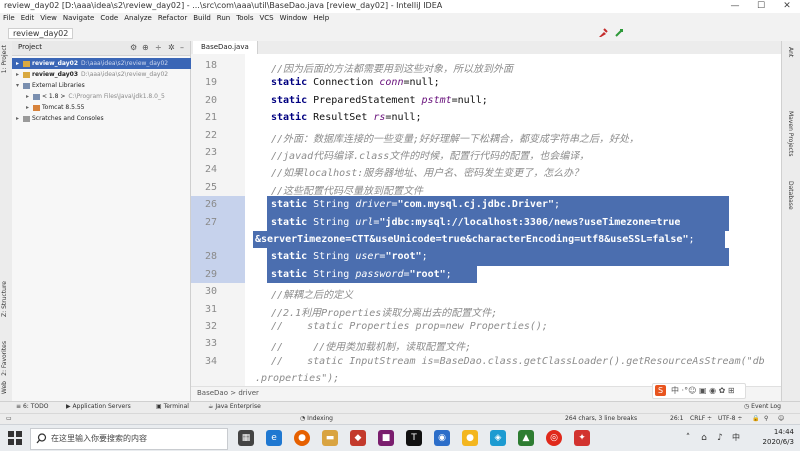 This screenshot has width=800, height=451. I want to click on chrome-icon: ◎, so click(554, 438).